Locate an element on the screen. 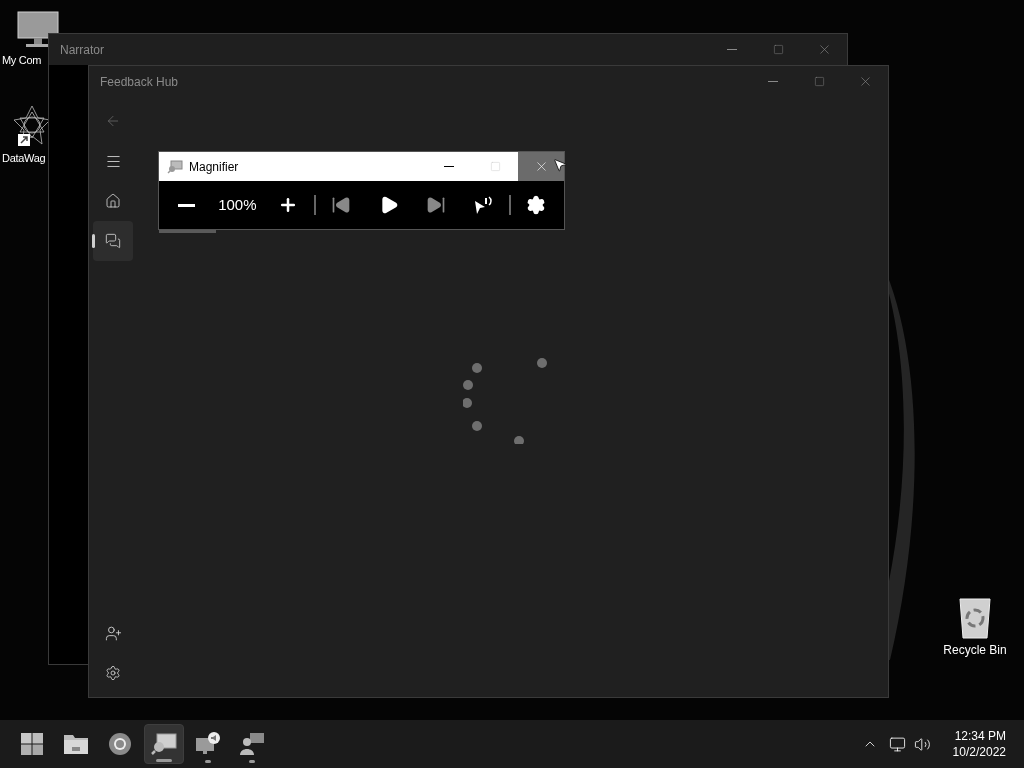  zoom-level: 100% is located at coordinates (237, 204).